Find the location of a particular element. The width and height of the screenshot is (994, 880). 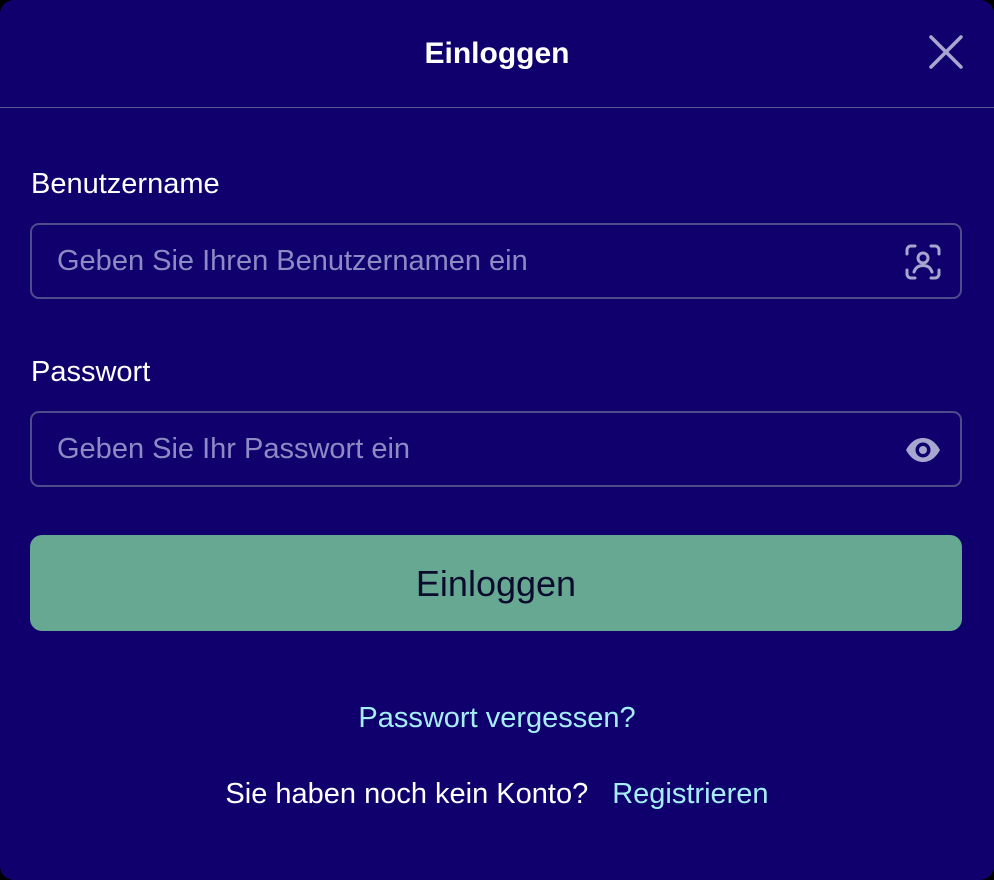

close-button is located at coordinates (946, 52).